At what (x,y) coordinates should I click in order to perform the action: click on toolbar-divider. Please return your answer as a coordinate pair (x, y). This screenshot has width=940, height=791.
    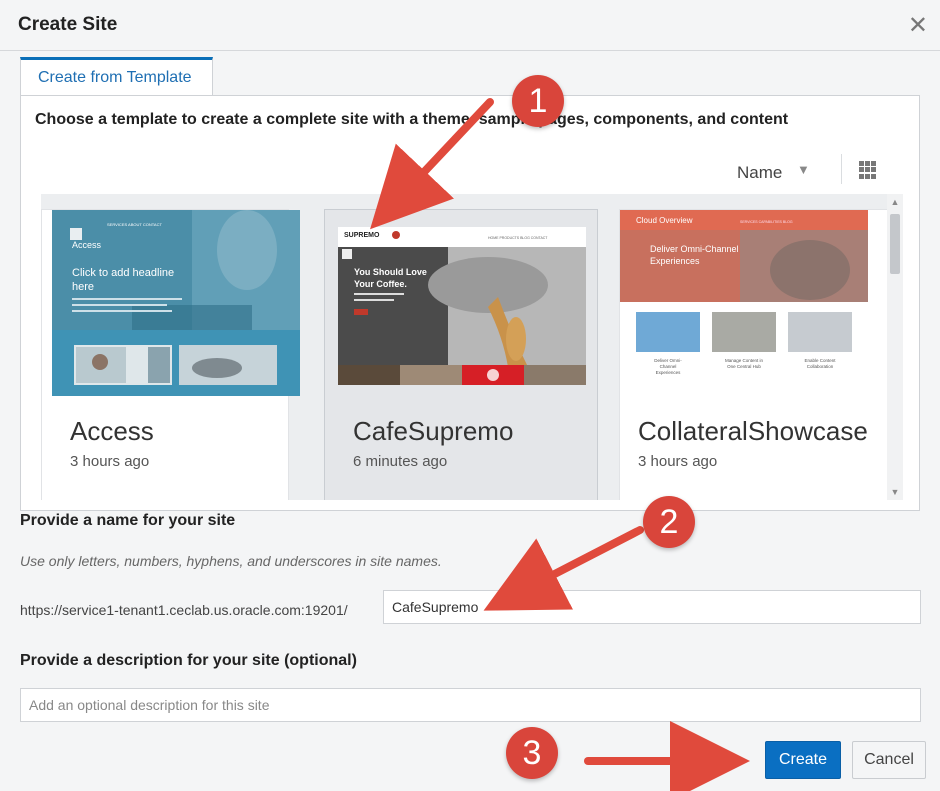
    Looking at the image, I should click on (841, 169).